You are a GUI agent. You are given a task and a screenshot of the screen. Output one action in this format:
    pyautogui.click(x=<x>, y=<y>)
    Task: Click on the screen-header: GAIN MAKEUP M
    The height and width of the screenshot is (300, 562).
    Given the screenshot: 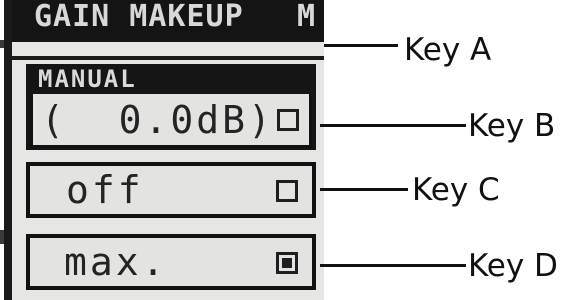 What is the action you would take?
    pyautogui.click(x=168, y=21)
    